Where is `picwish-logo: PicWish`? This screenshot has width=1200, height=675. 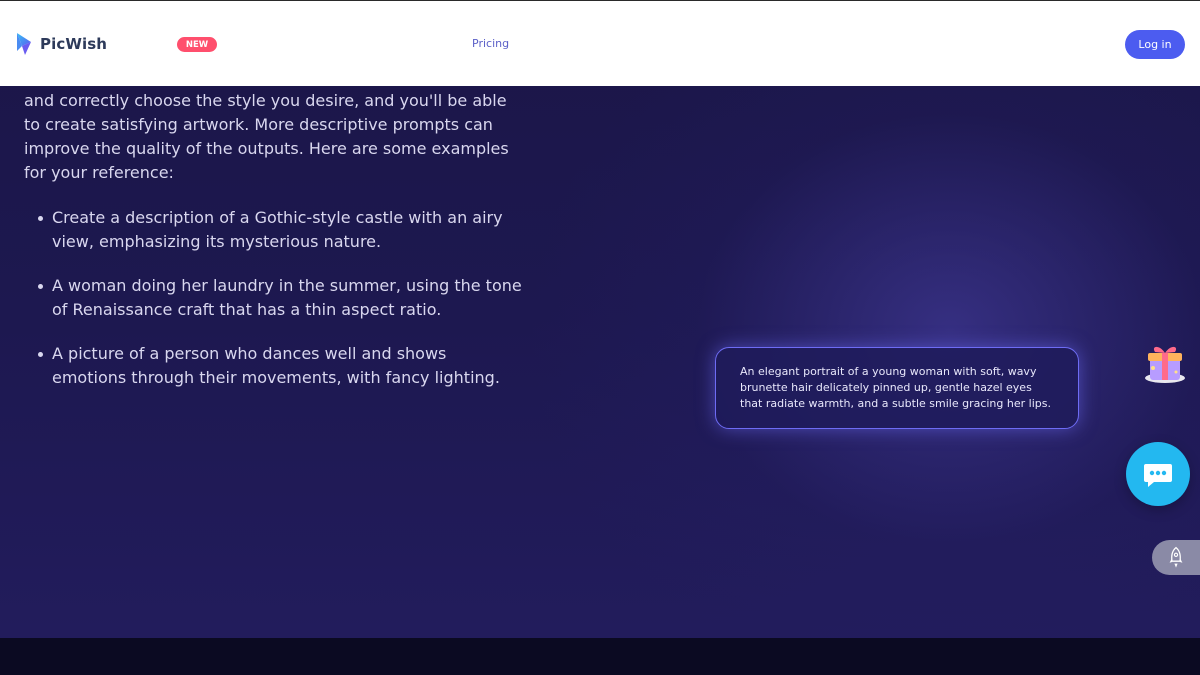
picwish-logo: PicWish is located at coordinates (60, 44).